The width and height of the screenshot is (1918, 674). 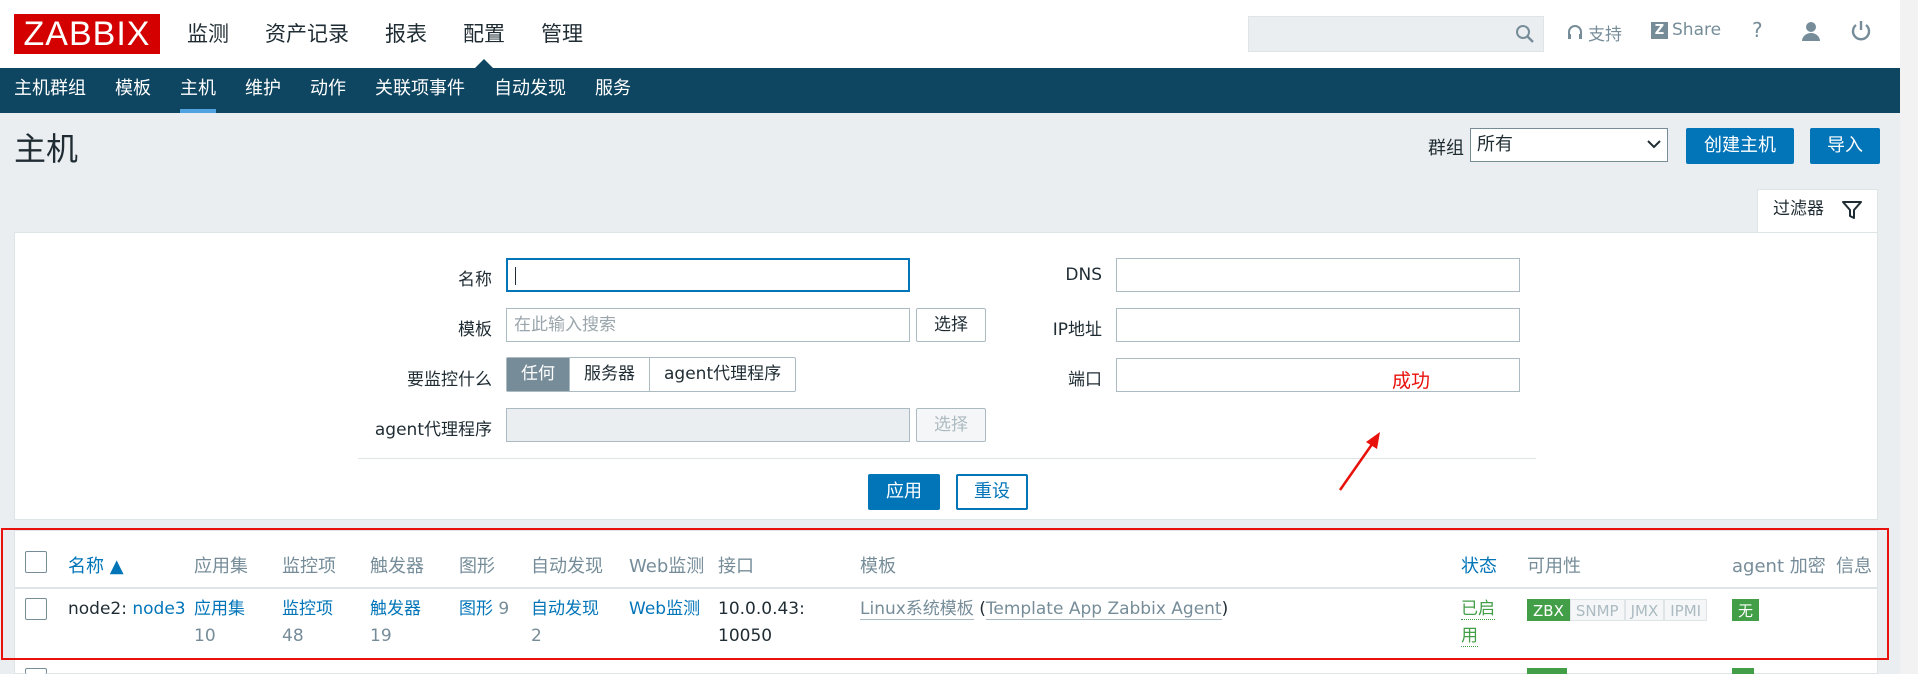 I want to click on filter-tab-label: 过滤器, so click(x=1798, y=209).